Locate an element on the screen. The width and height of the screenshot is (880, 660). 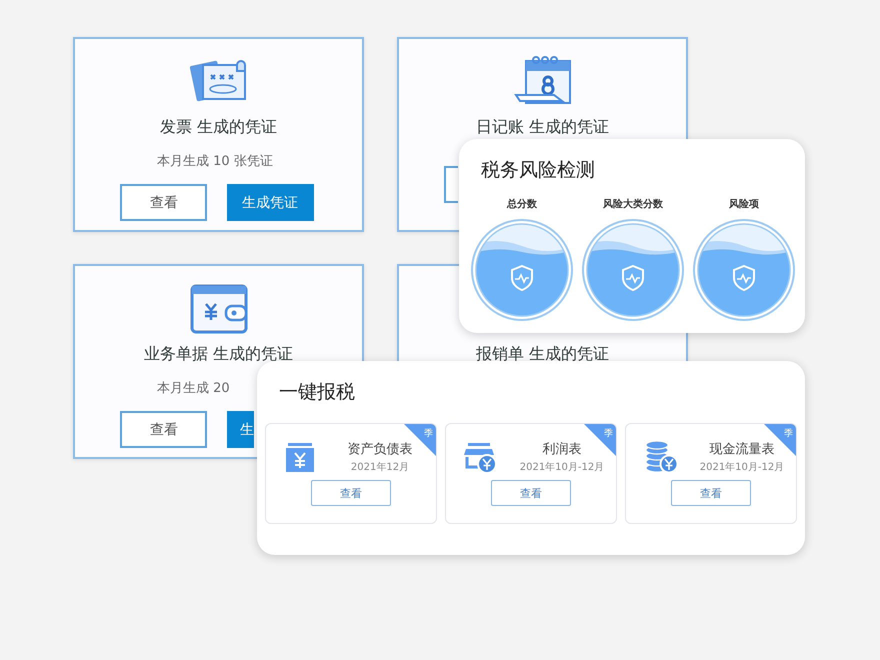
coin-stack-icon is located at coordinates (661, 457).